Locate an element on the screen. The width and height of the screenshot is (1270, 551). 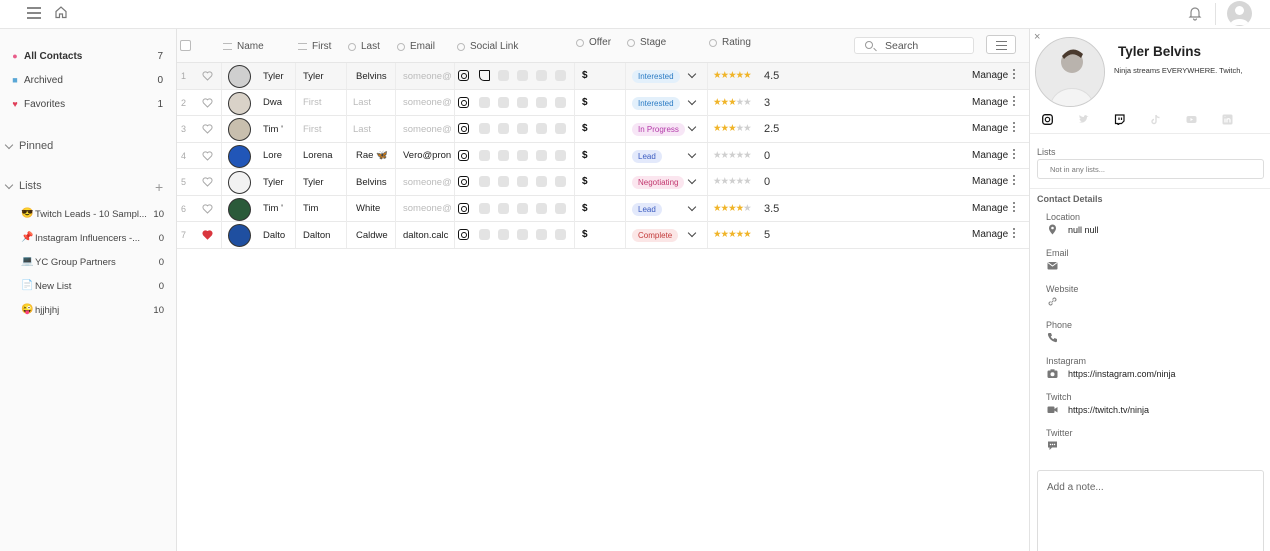
offer-cell: $ is located at coordinates (585, 75).